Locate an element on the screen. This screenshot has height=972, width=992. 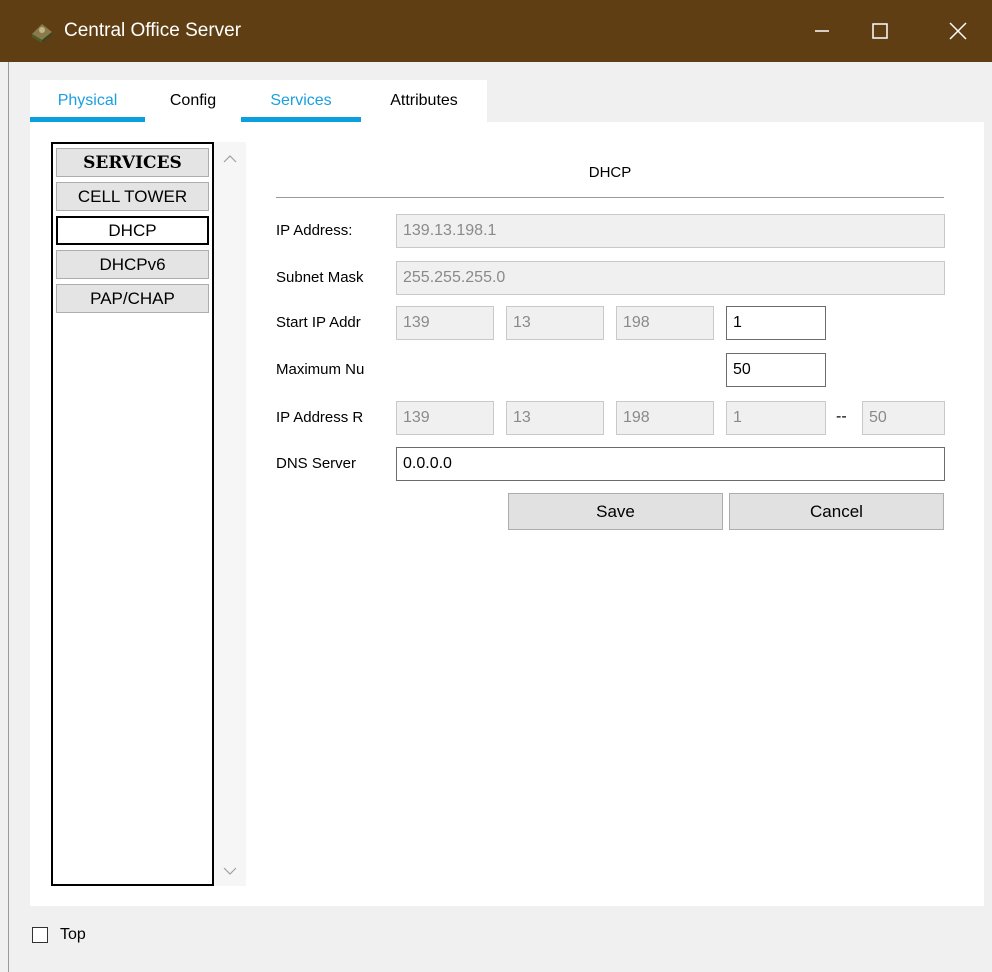
ip-address-label: IP Address: is located at coordinates (314, 230).